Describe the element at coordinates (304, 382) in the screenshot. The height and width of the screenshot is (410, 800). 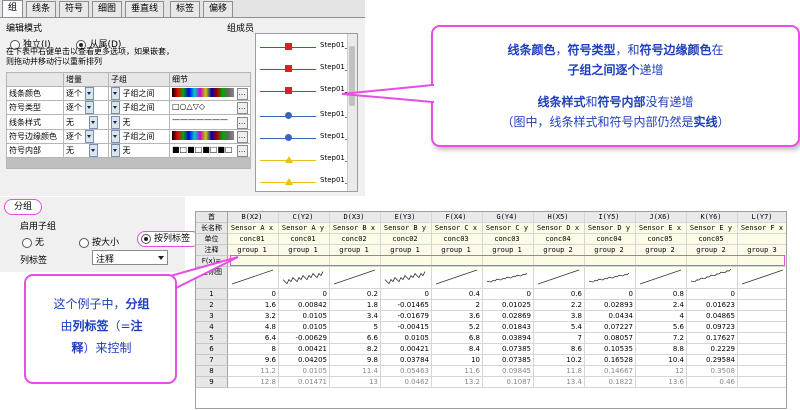
I see `data-cell: 0.01471` at that location.